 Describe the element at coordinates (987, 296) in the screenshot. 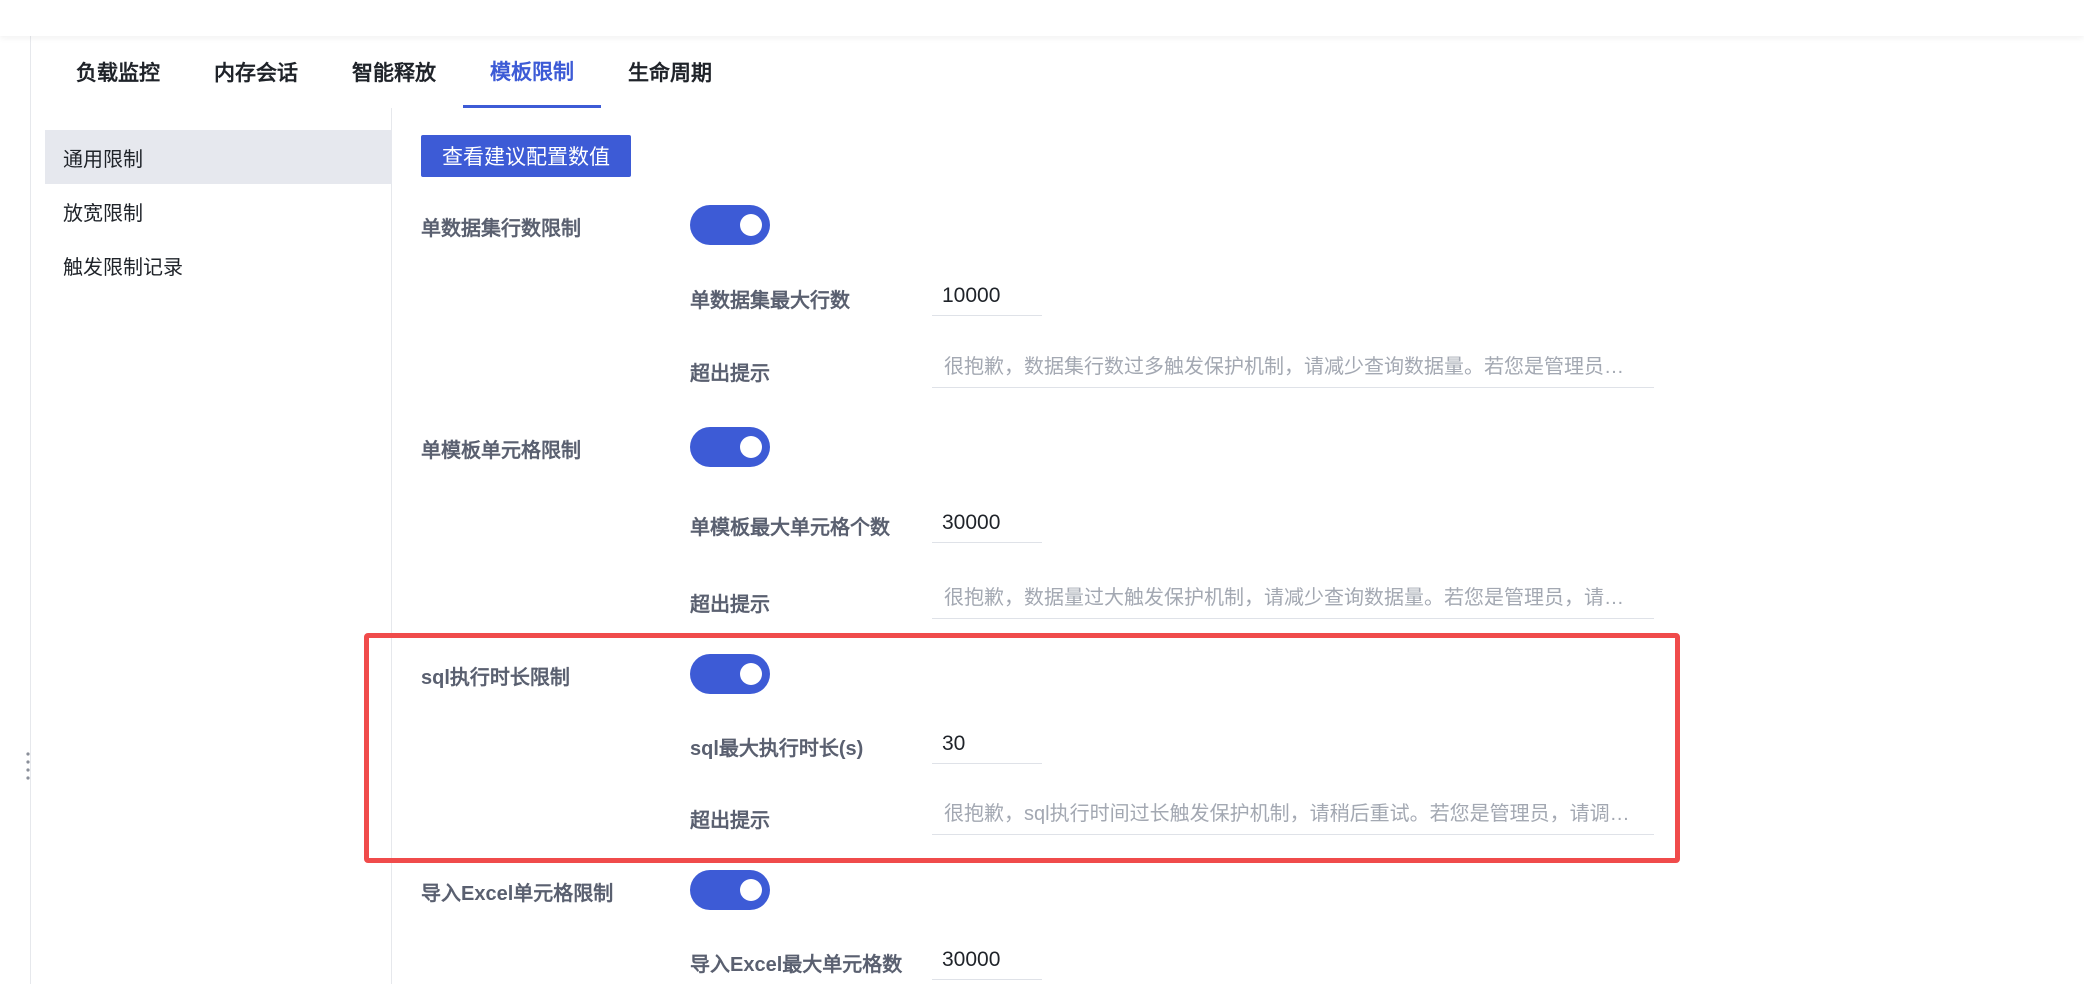

I see `dataset-max-rows-input` at that location.